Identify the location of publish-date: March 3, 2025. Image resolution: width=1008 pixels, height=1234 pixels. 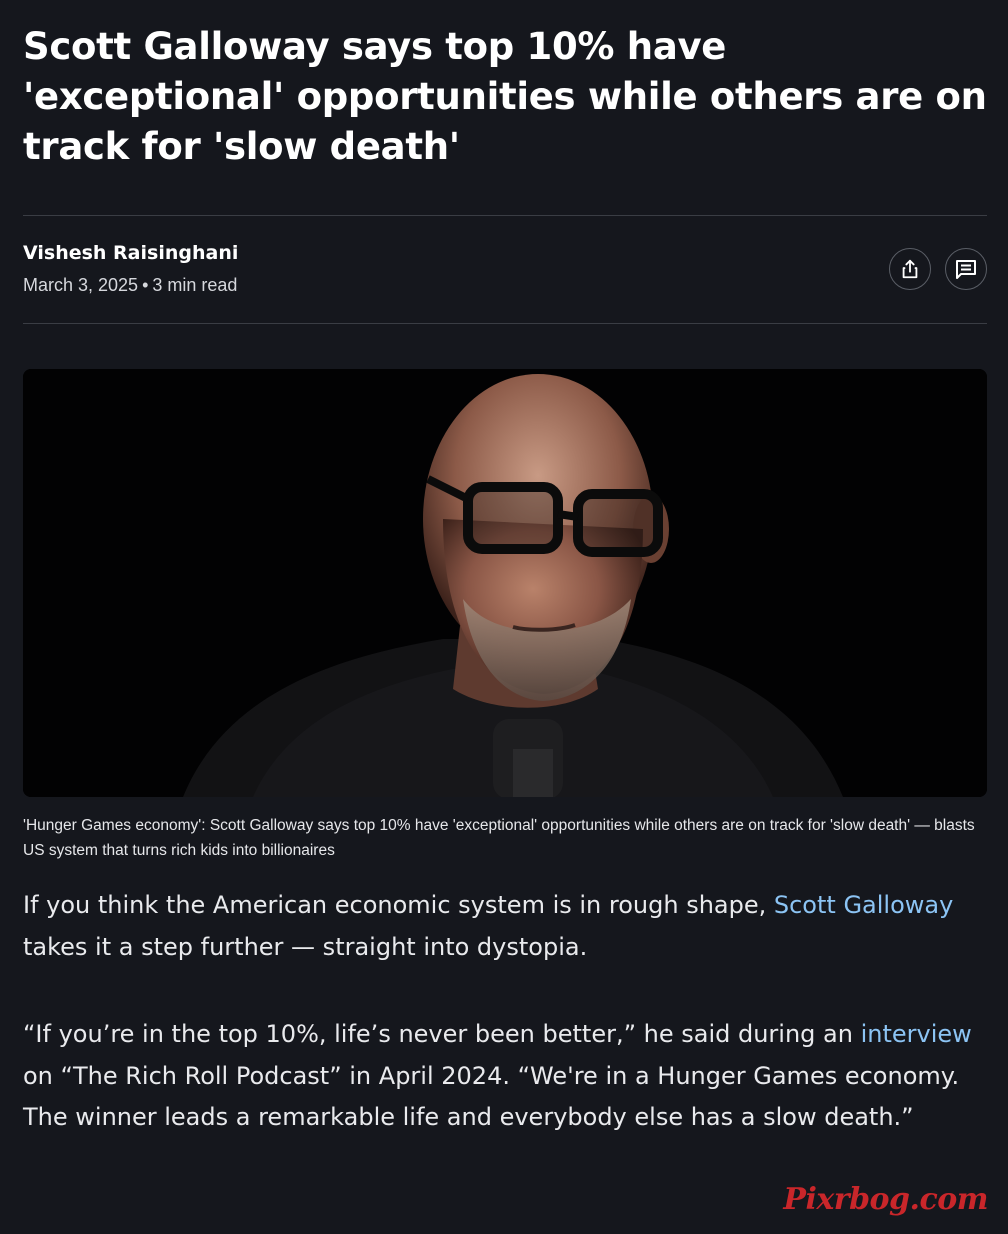
(81, 285).